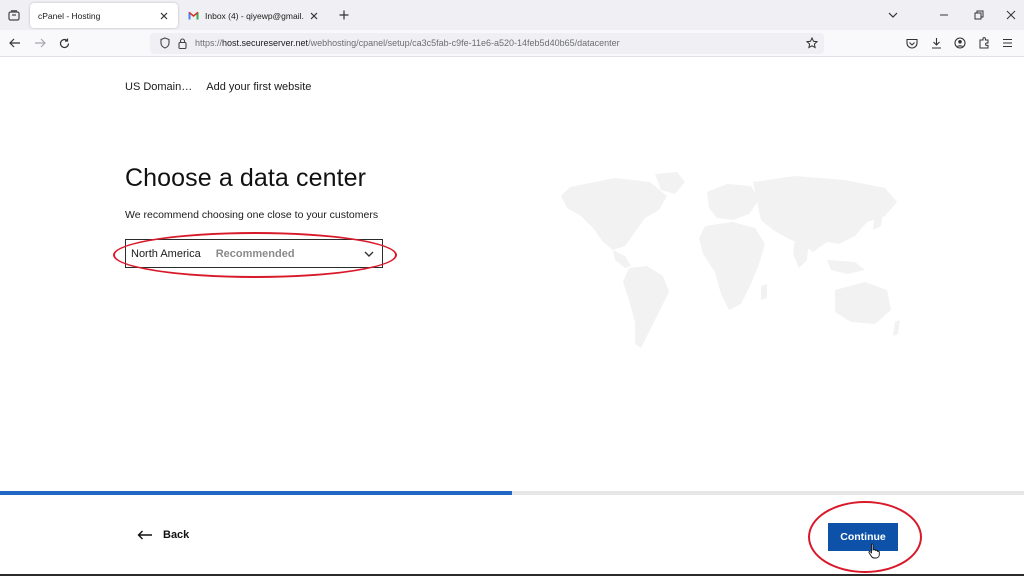  What do you see at coordinates (979, 15) in the screenshot?
I see `restore-icon` at bounding box center [979, 15].